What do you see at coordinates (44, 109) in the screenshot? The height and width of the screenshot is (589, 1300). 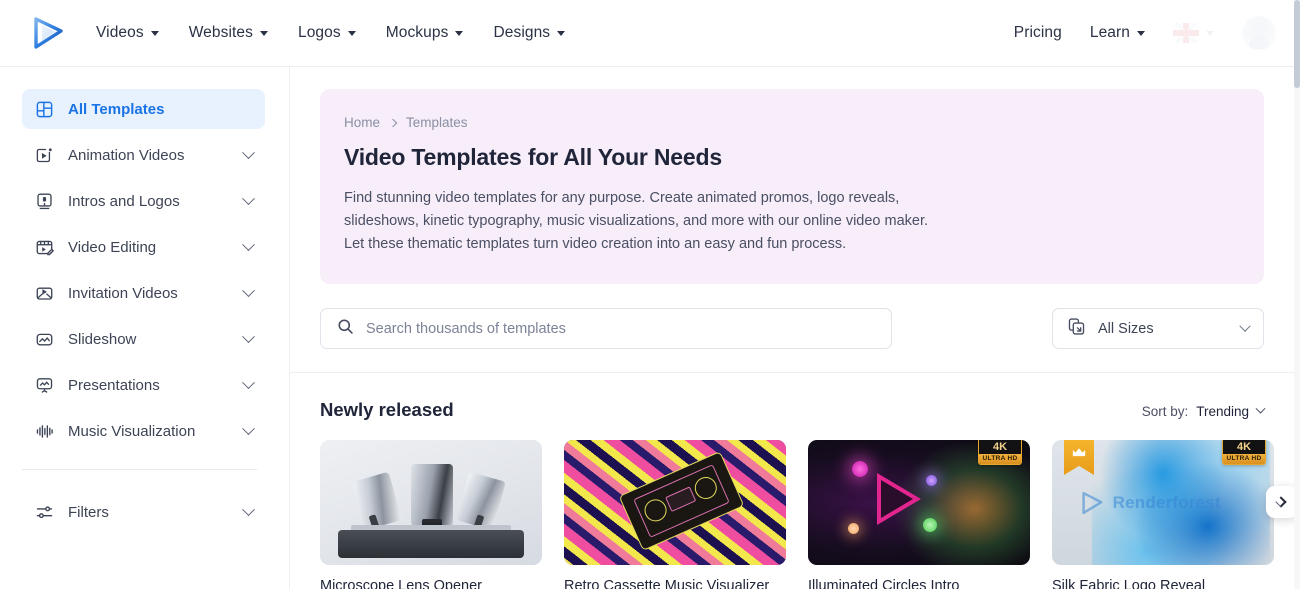 I see `grid-icon` at bounding box center [44, 109].